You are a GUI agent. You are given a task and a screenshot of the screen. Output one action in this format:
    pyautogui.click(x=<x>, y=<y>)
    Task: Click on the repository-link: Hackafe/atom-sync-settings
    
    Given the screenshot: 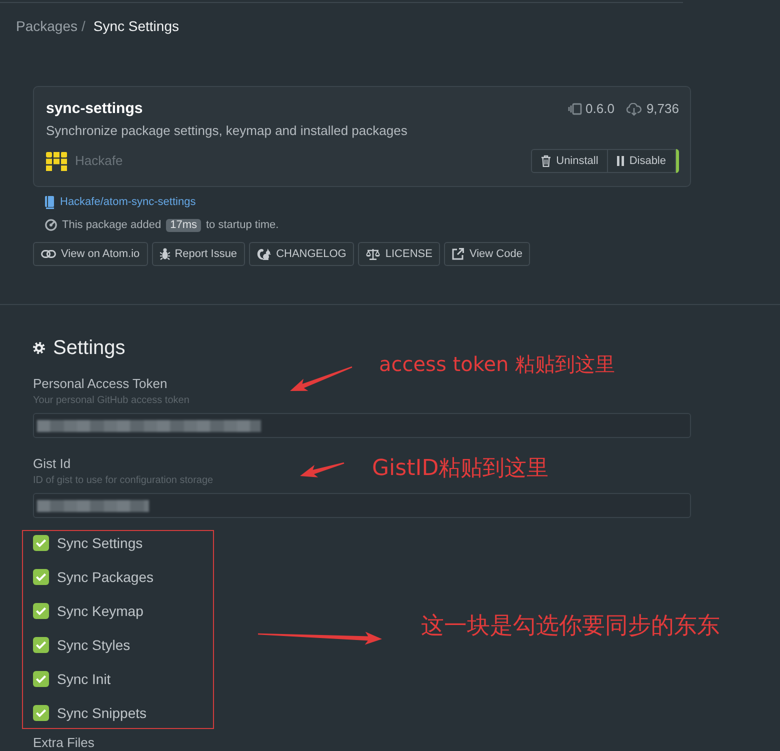 What is the action you would take?
    pyautogui.click(x=128, y=202)
    